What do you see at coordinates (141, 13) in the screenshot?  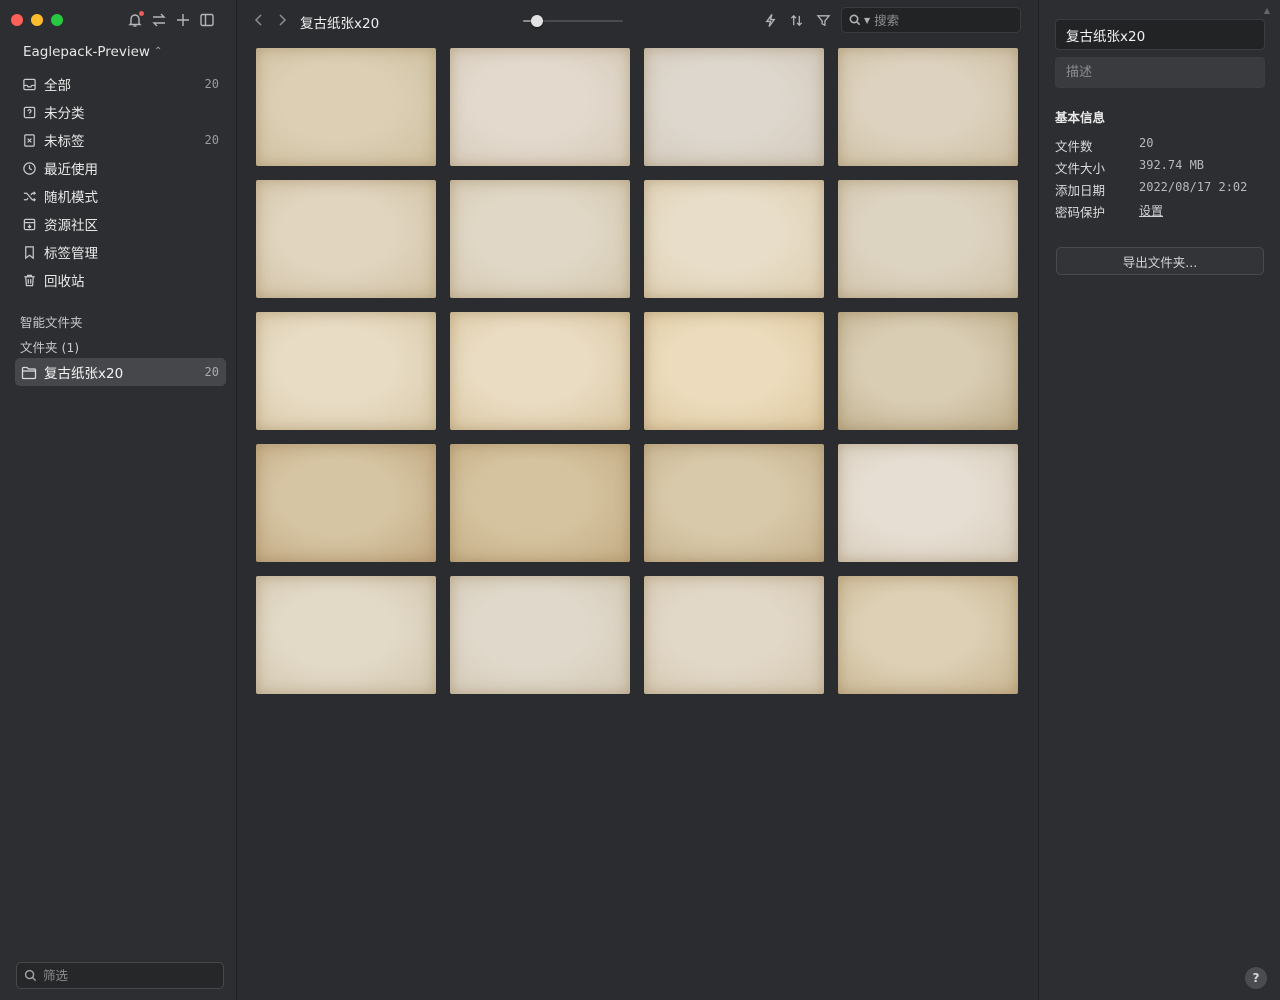 I see `notification-dot` at bounding box center [141, 13].